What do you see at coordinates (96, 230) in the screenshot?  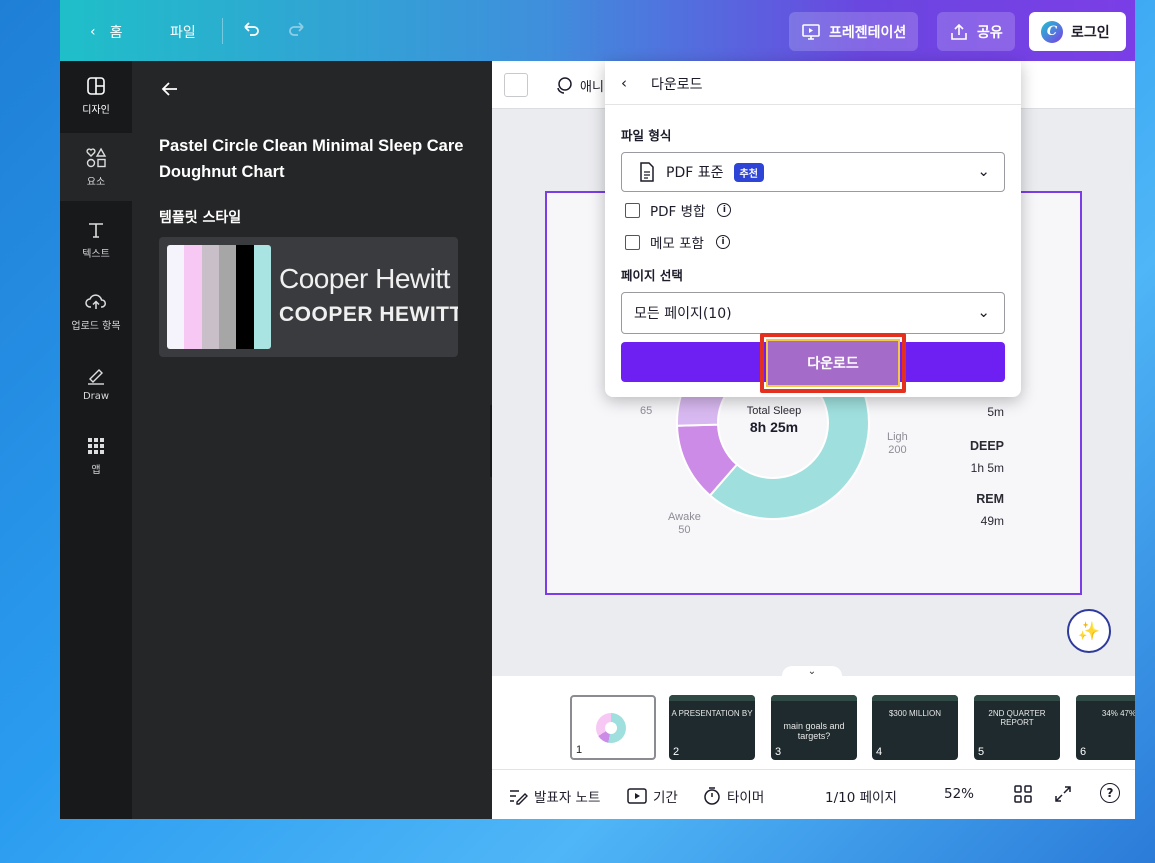 I see `text-icon` at bounding box center [96, 230].